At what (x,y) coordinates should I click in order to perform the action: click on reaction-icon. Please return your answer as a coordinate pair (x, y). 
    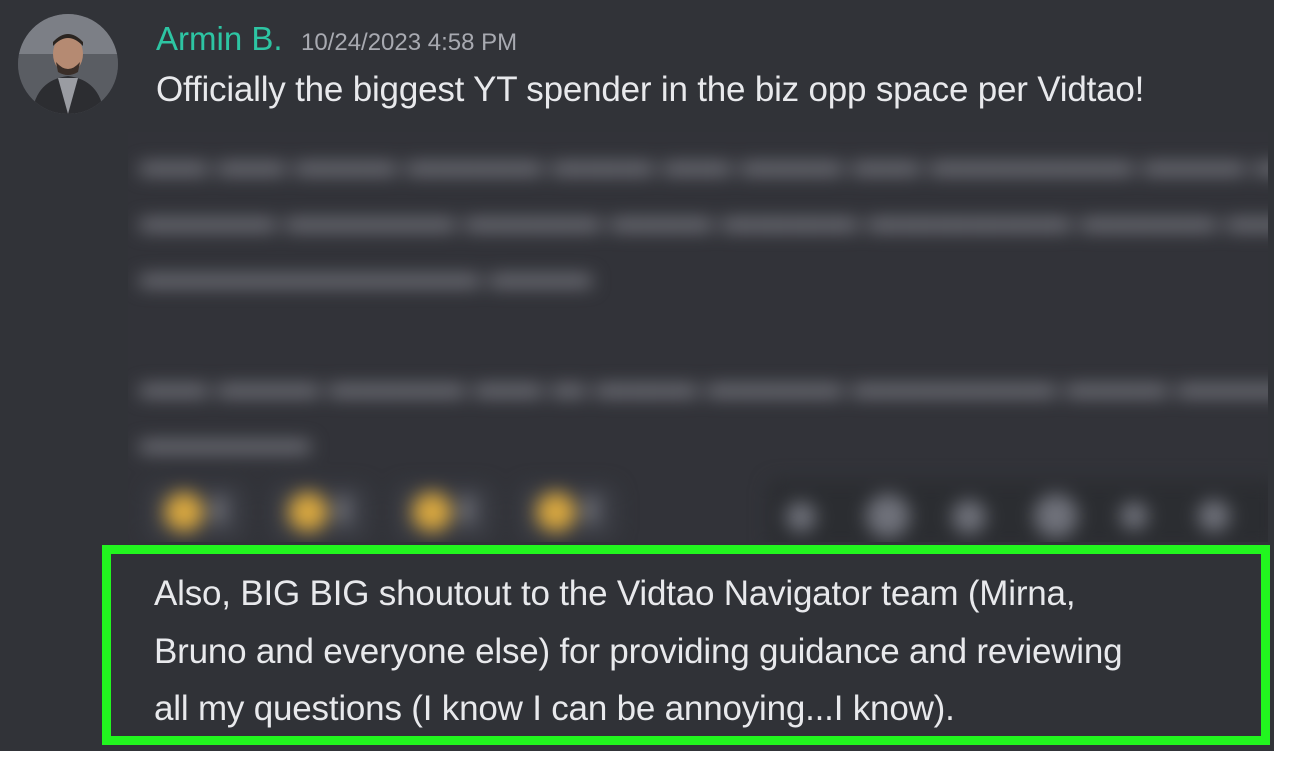
    Looking at the image, I should click on (888, 516).